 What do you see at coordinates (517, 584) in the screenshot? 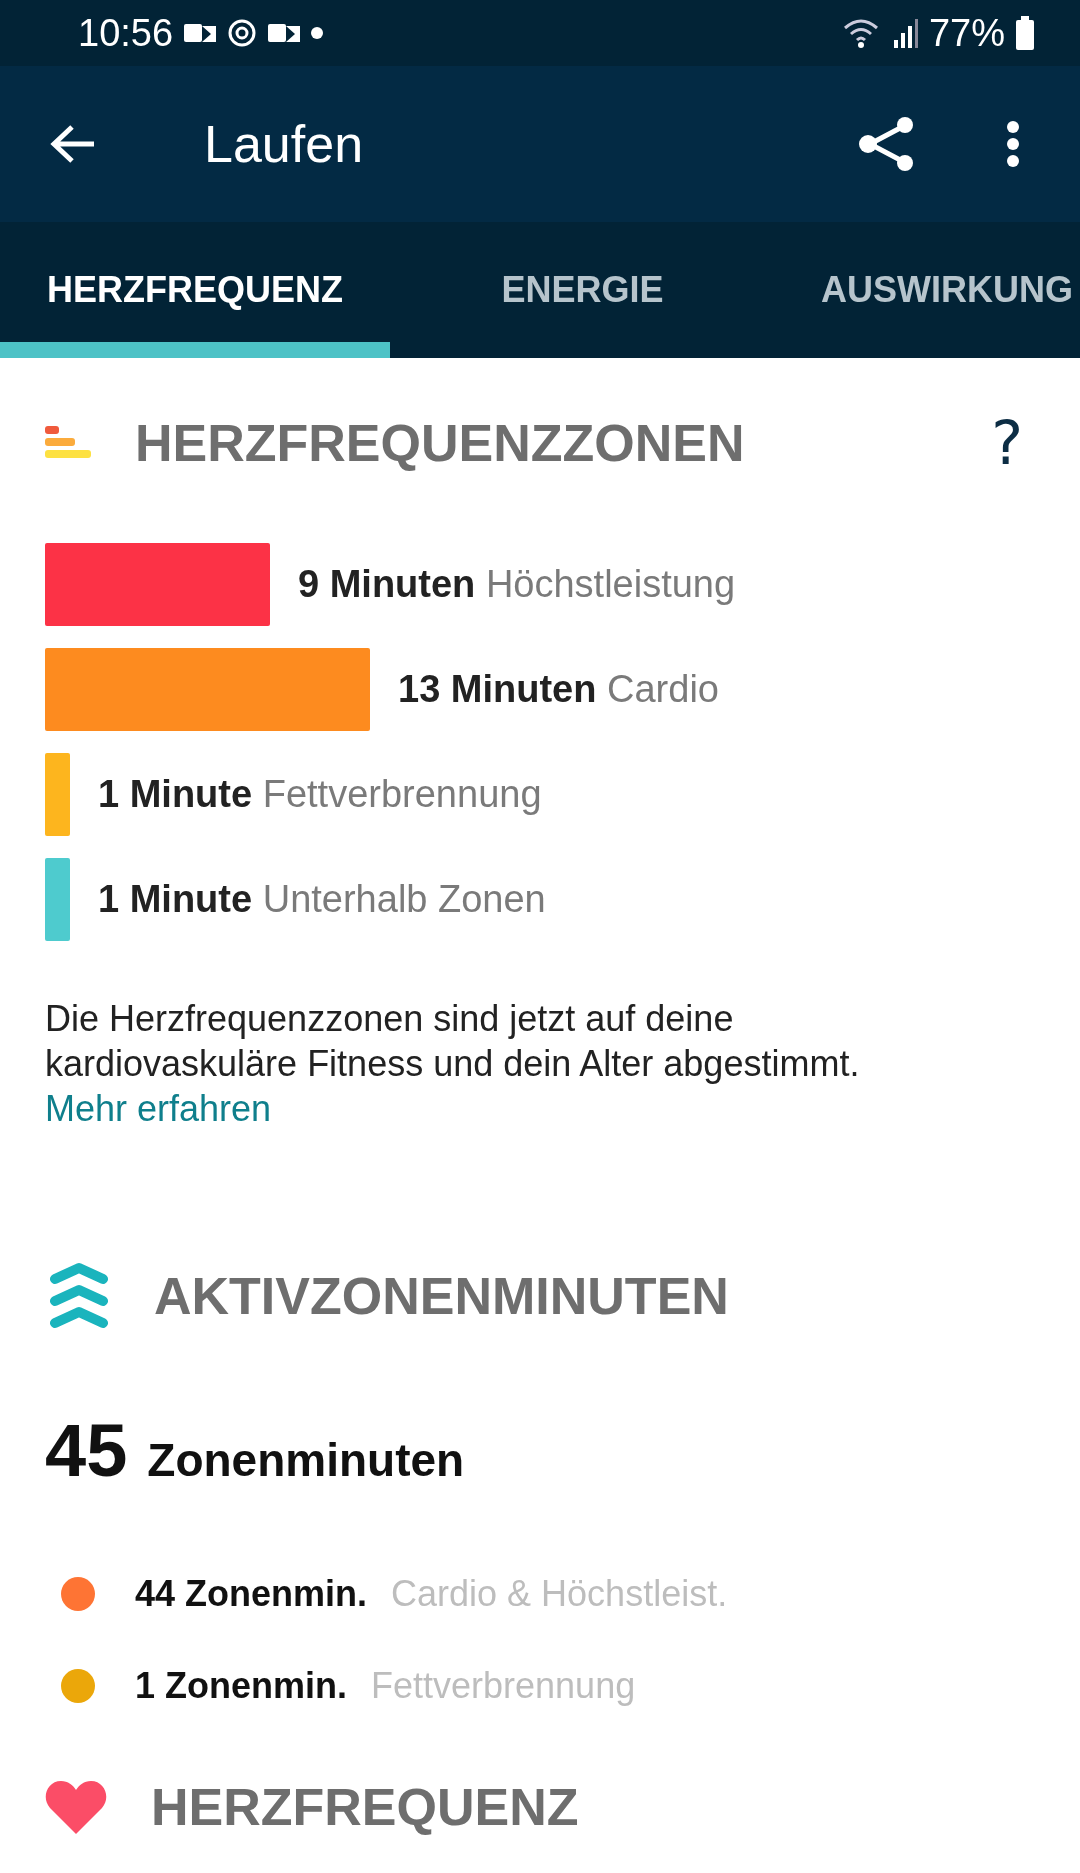
I see `zone-label: 9 Minuten Höchstleistung` at bounding box center [517, 584].